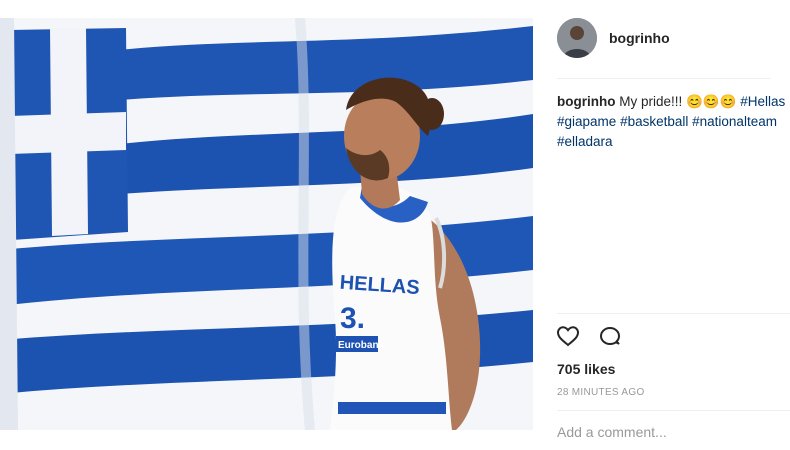 The width and height of the screenshot is (790, 450). I want to click on comment-button, so click(610, 338).